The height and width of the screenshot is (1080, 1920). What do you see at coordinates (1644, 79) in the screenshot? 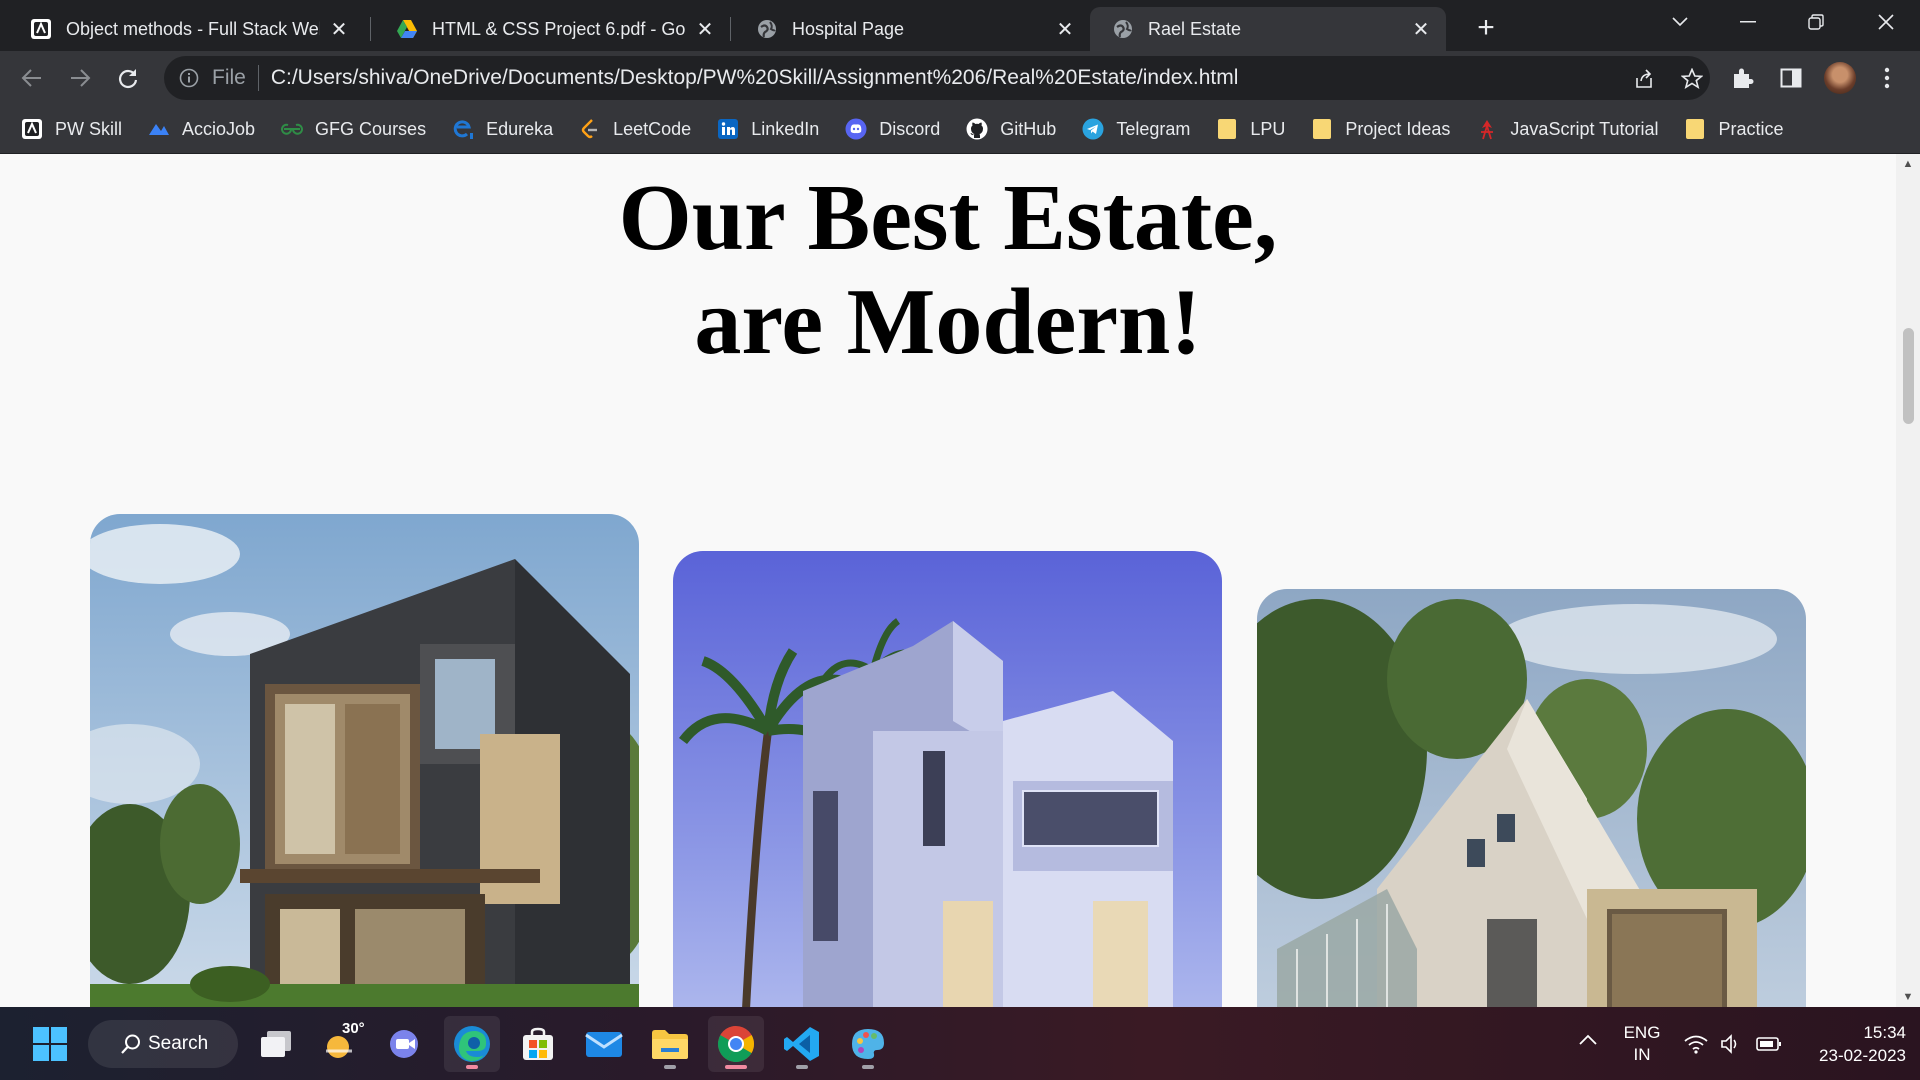
I see `share-icon` at bounding box center [1644, 79].